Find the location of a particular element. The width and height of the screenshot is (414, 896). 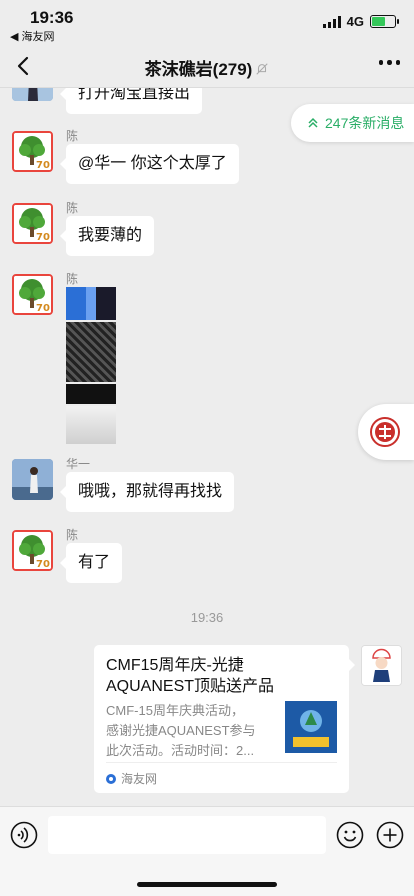

message-bubble: 哦哦，那就得再找找 is located at coordinates (147, 492).